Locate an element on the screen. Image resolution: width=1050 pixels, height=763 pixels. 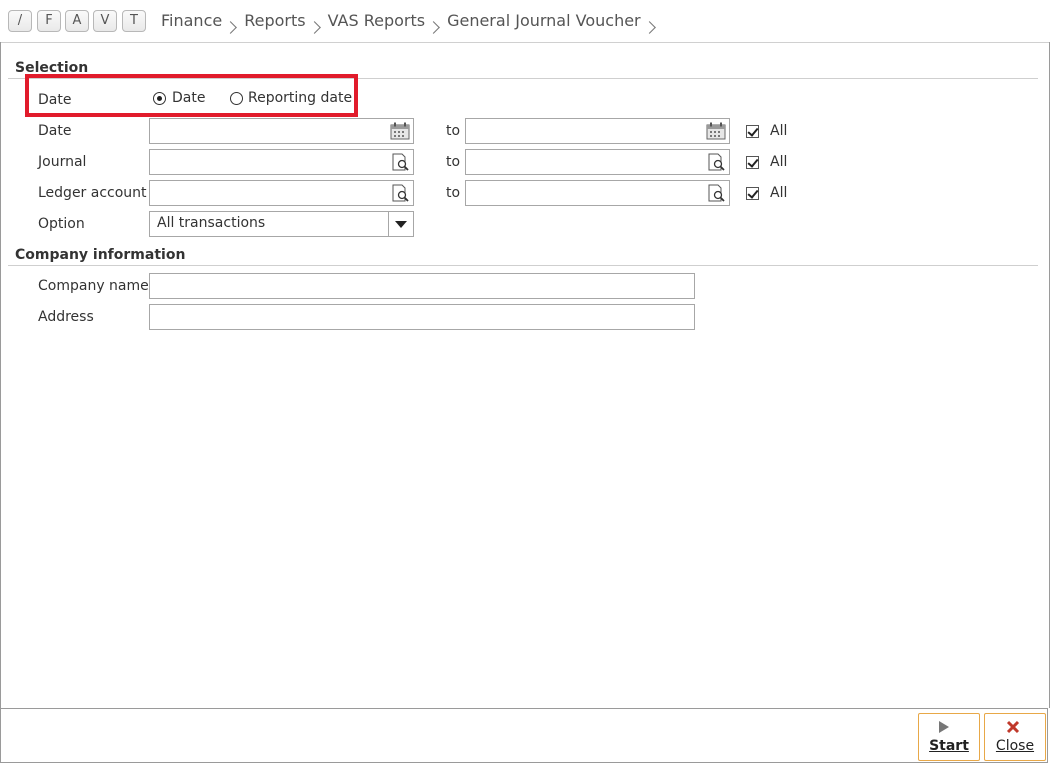
option-select-value: All transactions is located at coordinates (211, 223).